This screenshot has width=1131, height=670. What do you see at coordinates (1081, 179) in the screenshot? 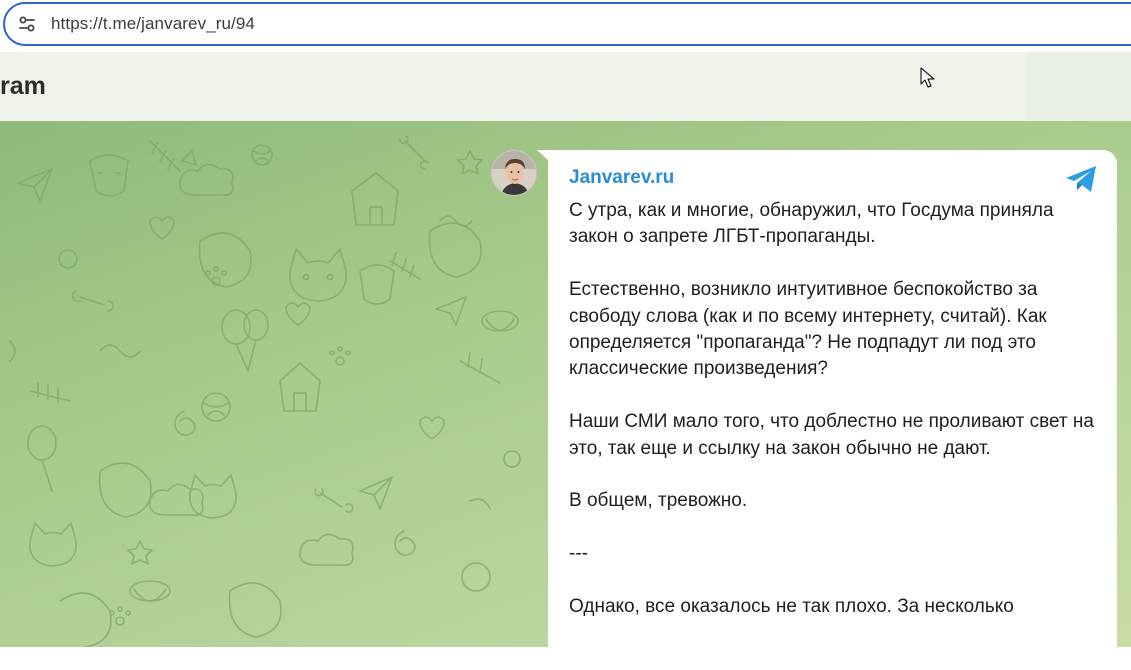
I see `telegram-icon` at bounding box center [1081, 179].